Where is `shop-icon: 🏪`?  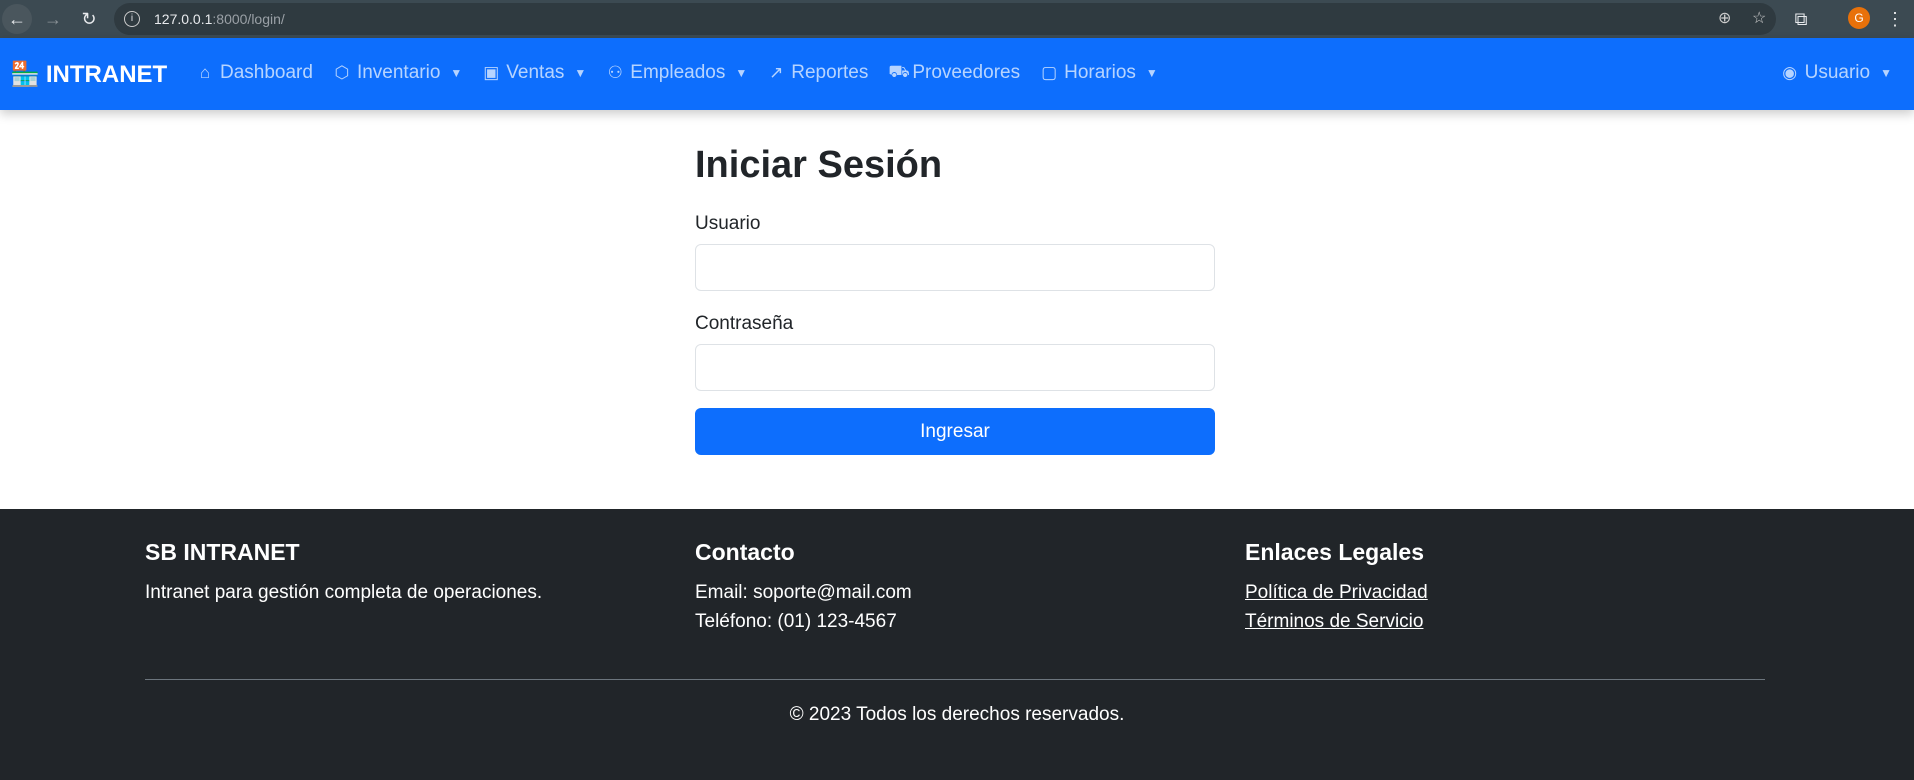 shop-icon: 🏪 is located at coordinates (25, 74).